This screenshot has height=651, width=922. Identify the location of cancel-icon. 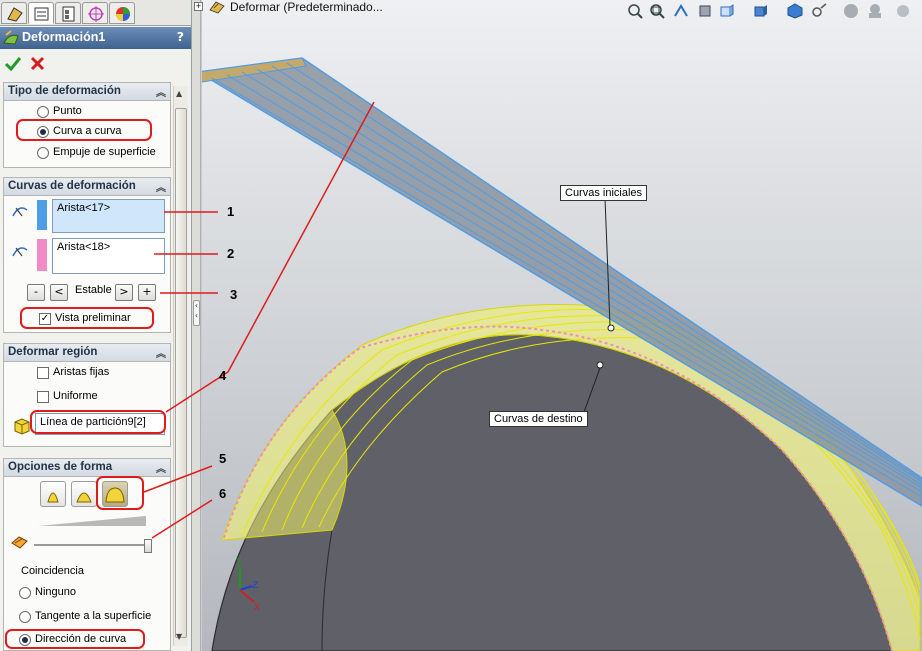
(38, 64).